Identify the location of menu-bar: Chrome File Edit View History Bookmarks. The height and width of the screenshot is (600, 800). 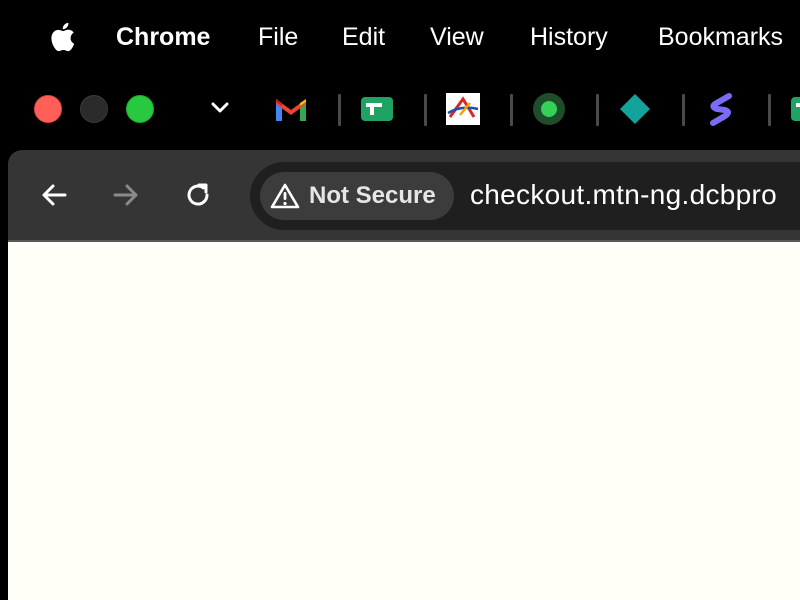
(404, 37).